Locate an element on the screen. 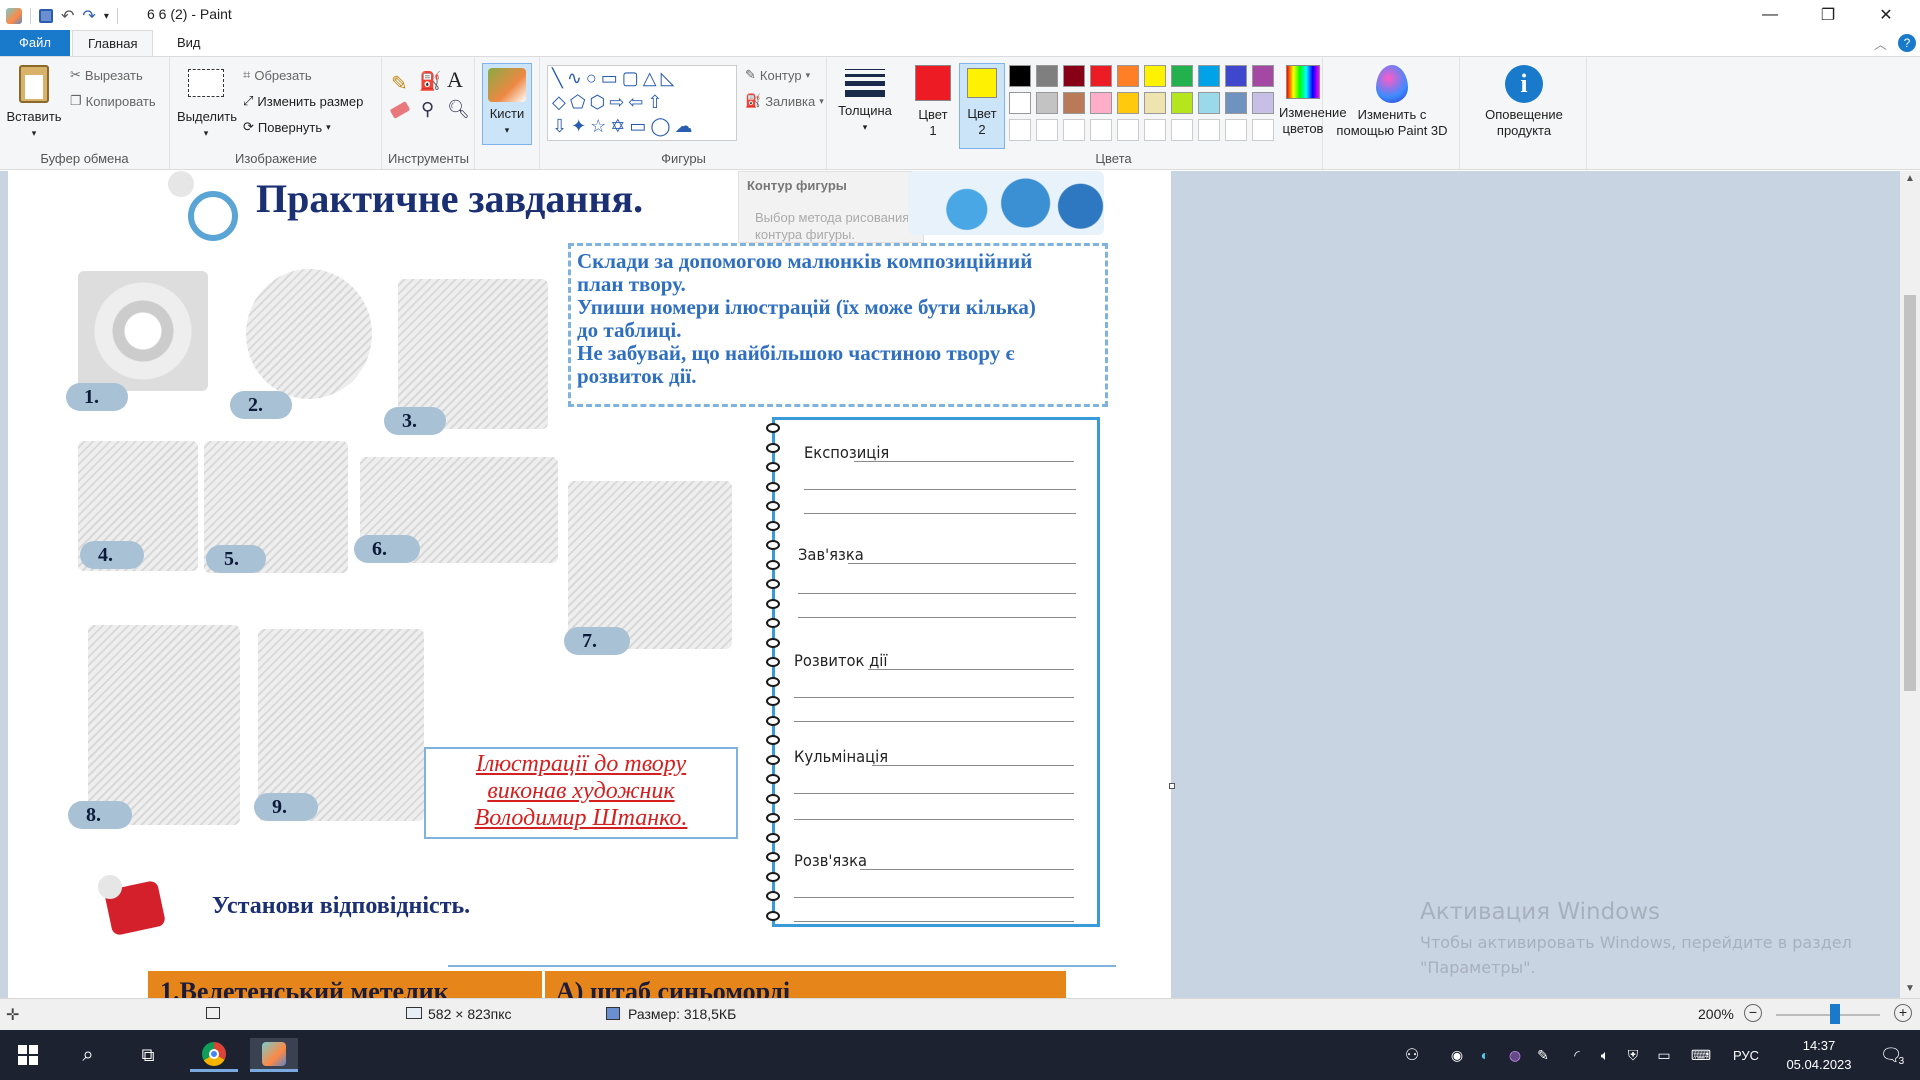 The image size is (1920, 1080). zoom-out-button: − is located at coordinates (1753, 1013).